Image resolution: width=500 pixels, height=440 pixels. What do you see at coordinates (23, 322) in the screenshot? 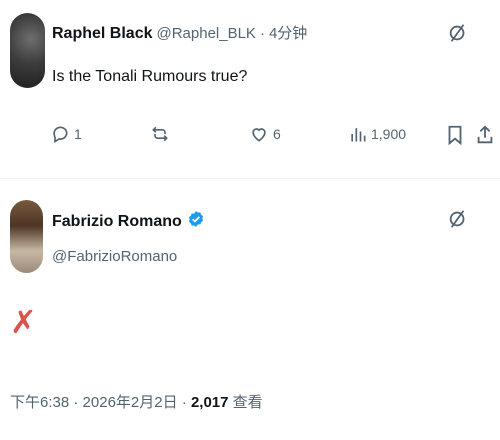
I see `tweet-body-x-mark: ✗` at bounding box center [23, 322].